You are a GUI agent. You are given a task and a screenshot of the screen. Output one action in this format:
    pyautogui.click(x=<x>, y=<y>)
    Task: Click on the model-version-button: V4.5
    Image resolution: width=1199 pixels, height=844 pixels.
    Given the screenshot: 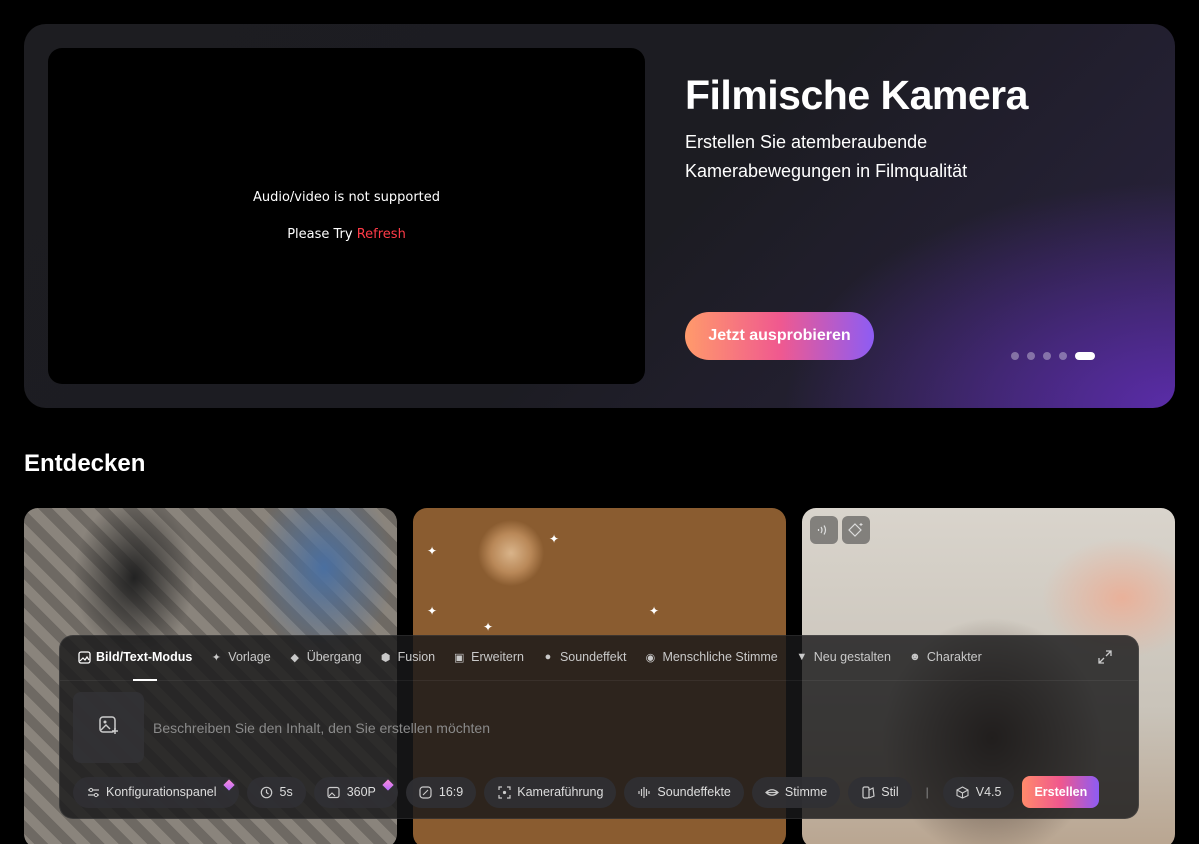 What is the action you would take?
    pyautogui.click(x=978, y=792)
    